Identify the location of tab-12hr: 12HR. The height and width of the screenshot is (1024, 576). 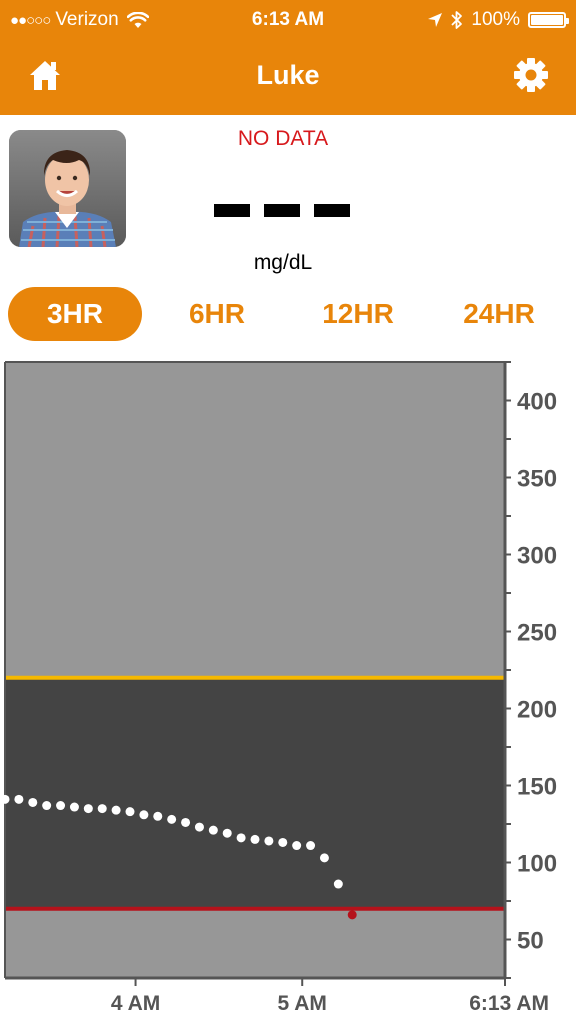
(358, 314).